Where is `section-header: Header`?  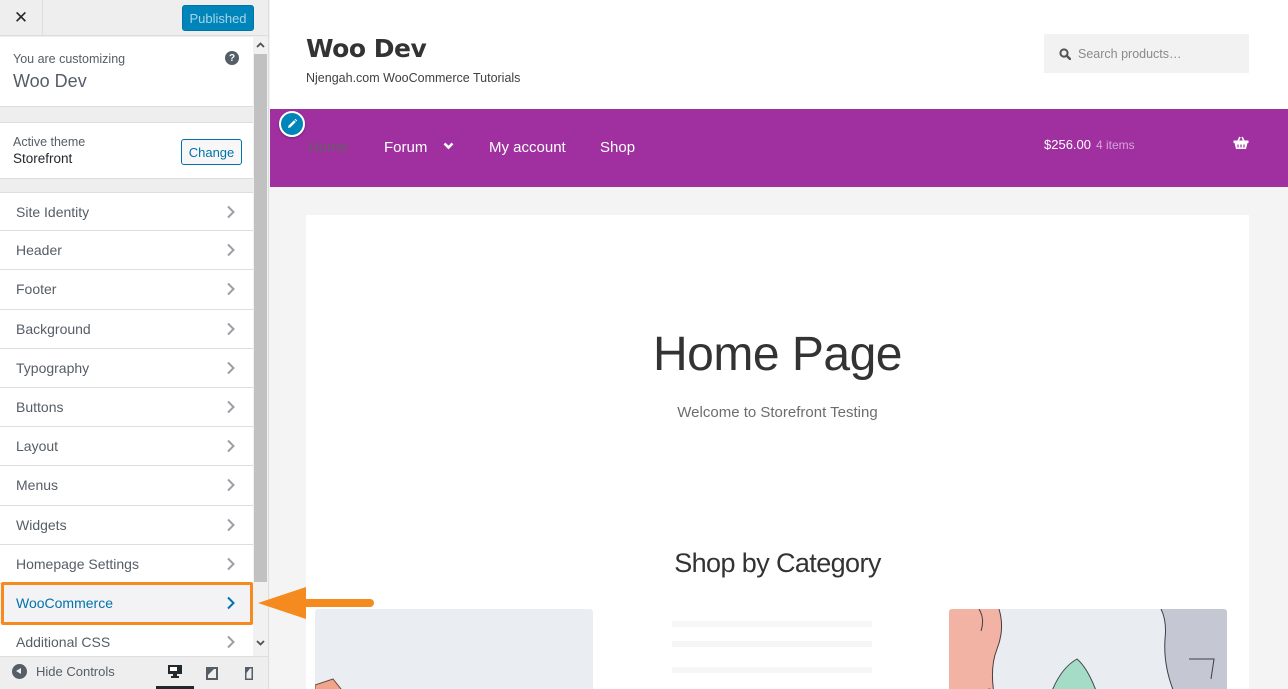 section-header: Header is located at coordinates (126, 251).